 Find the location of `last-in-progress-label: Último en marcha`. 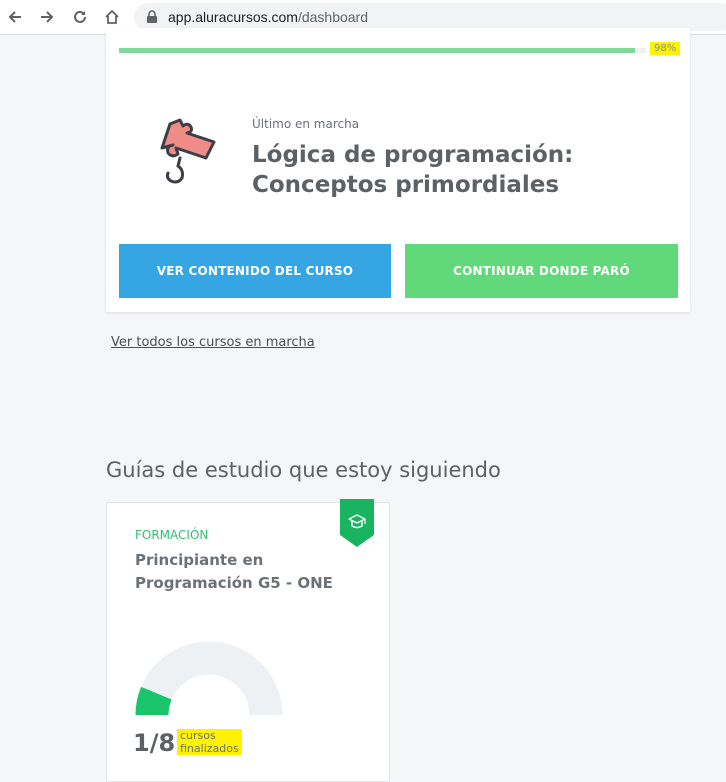

last-in-progress-label: Último en marcha is located at coordinates (306, 124).